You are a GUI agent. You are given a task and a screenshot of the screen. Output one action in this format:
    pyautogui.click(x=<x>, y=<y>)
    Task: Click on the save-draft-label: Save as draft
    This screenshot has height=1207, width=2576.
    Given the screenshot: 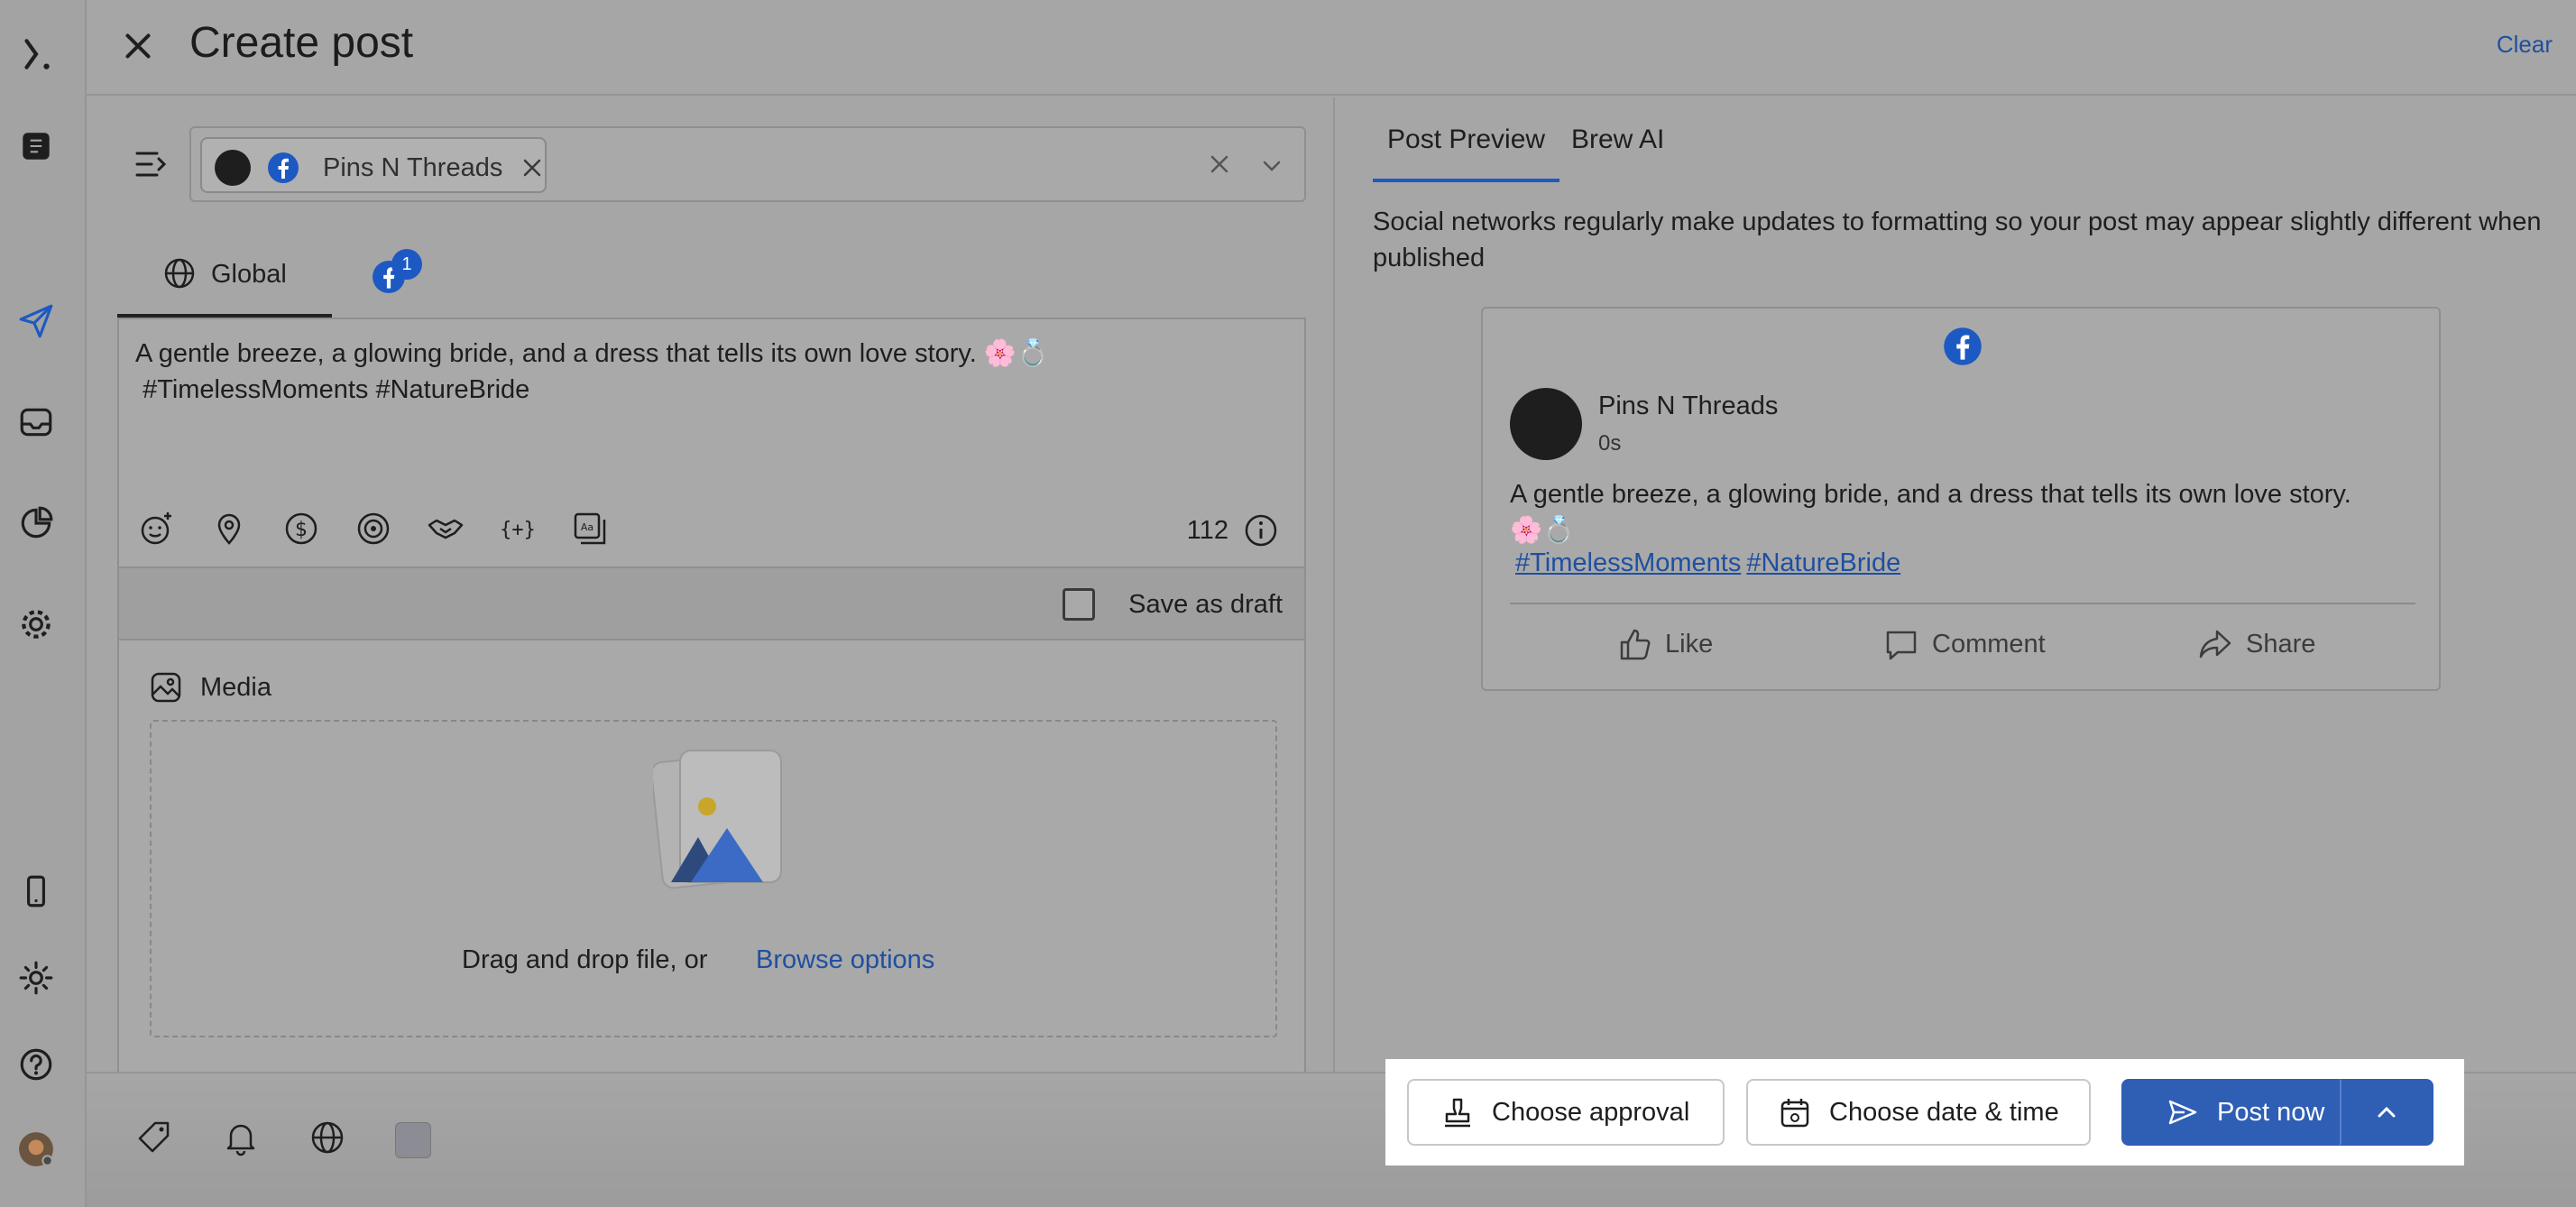 What is the action you would take?
    pyautogui.click(x=1205, y=605)
    